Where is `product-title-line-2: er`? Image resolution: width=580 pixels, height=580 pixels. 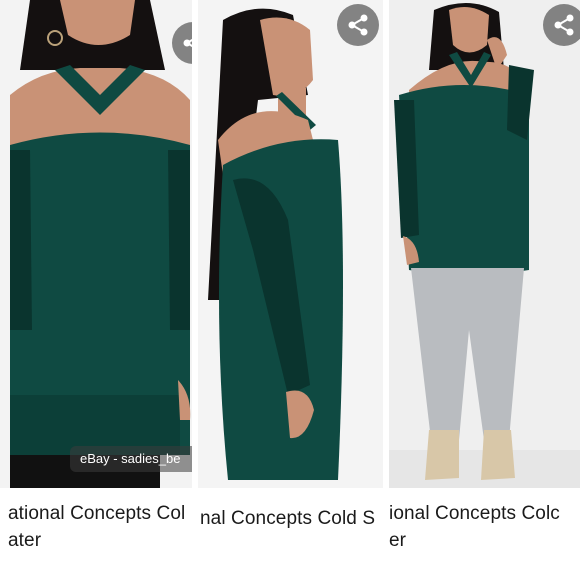 product-title-line-2: er is located at coordinates (398, 540).